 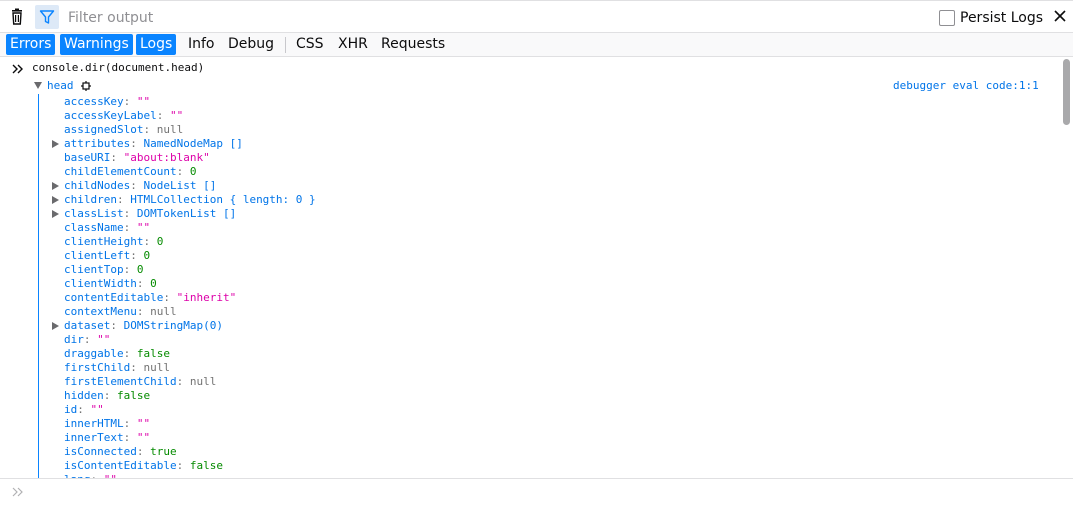 What do you see at coordinates (86, 86) in the screenshot?
I see `open-in-inspector-icon` at bounding box center [86, 86].